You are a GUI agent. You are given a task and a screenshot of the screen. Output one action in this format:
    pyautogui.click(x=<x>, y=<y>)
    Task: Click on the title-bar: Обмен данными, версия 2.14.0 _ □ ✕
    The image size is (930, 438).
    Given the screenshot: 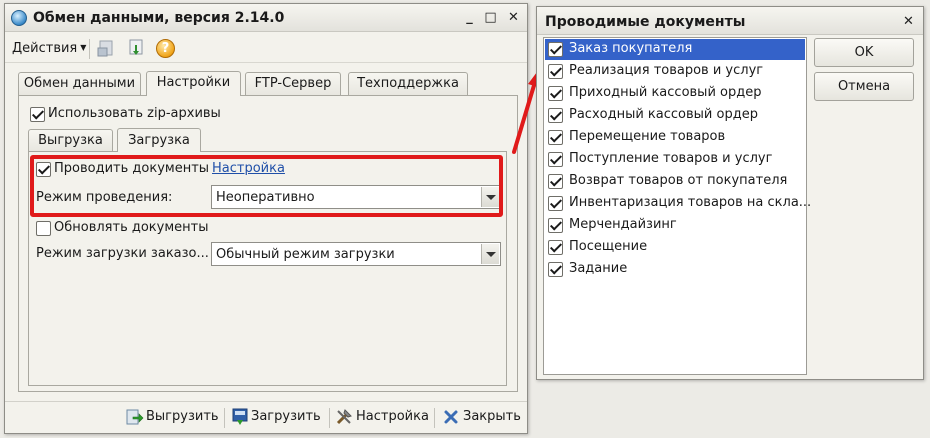 What is the action you would take?
    pyautogui.click(x=266, y=18)
    